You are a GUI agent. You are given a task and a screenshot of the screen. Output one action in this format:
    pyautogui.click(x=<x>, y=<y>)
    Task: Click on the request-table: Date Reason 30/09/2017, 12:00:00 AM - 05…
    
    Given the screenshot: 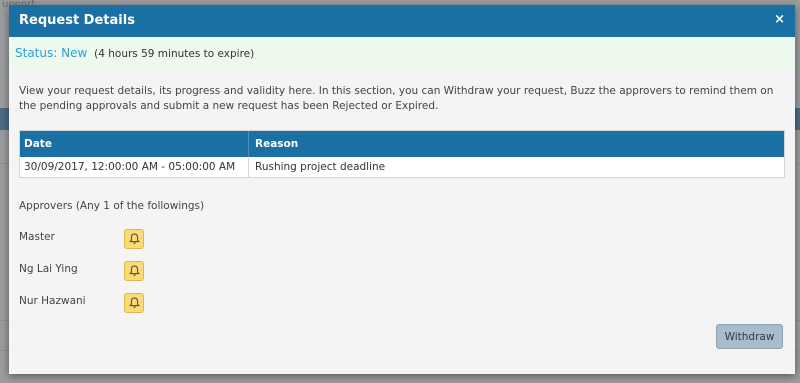 What is the action you would take?
    pyautogui.click(x=402, y=154)
    